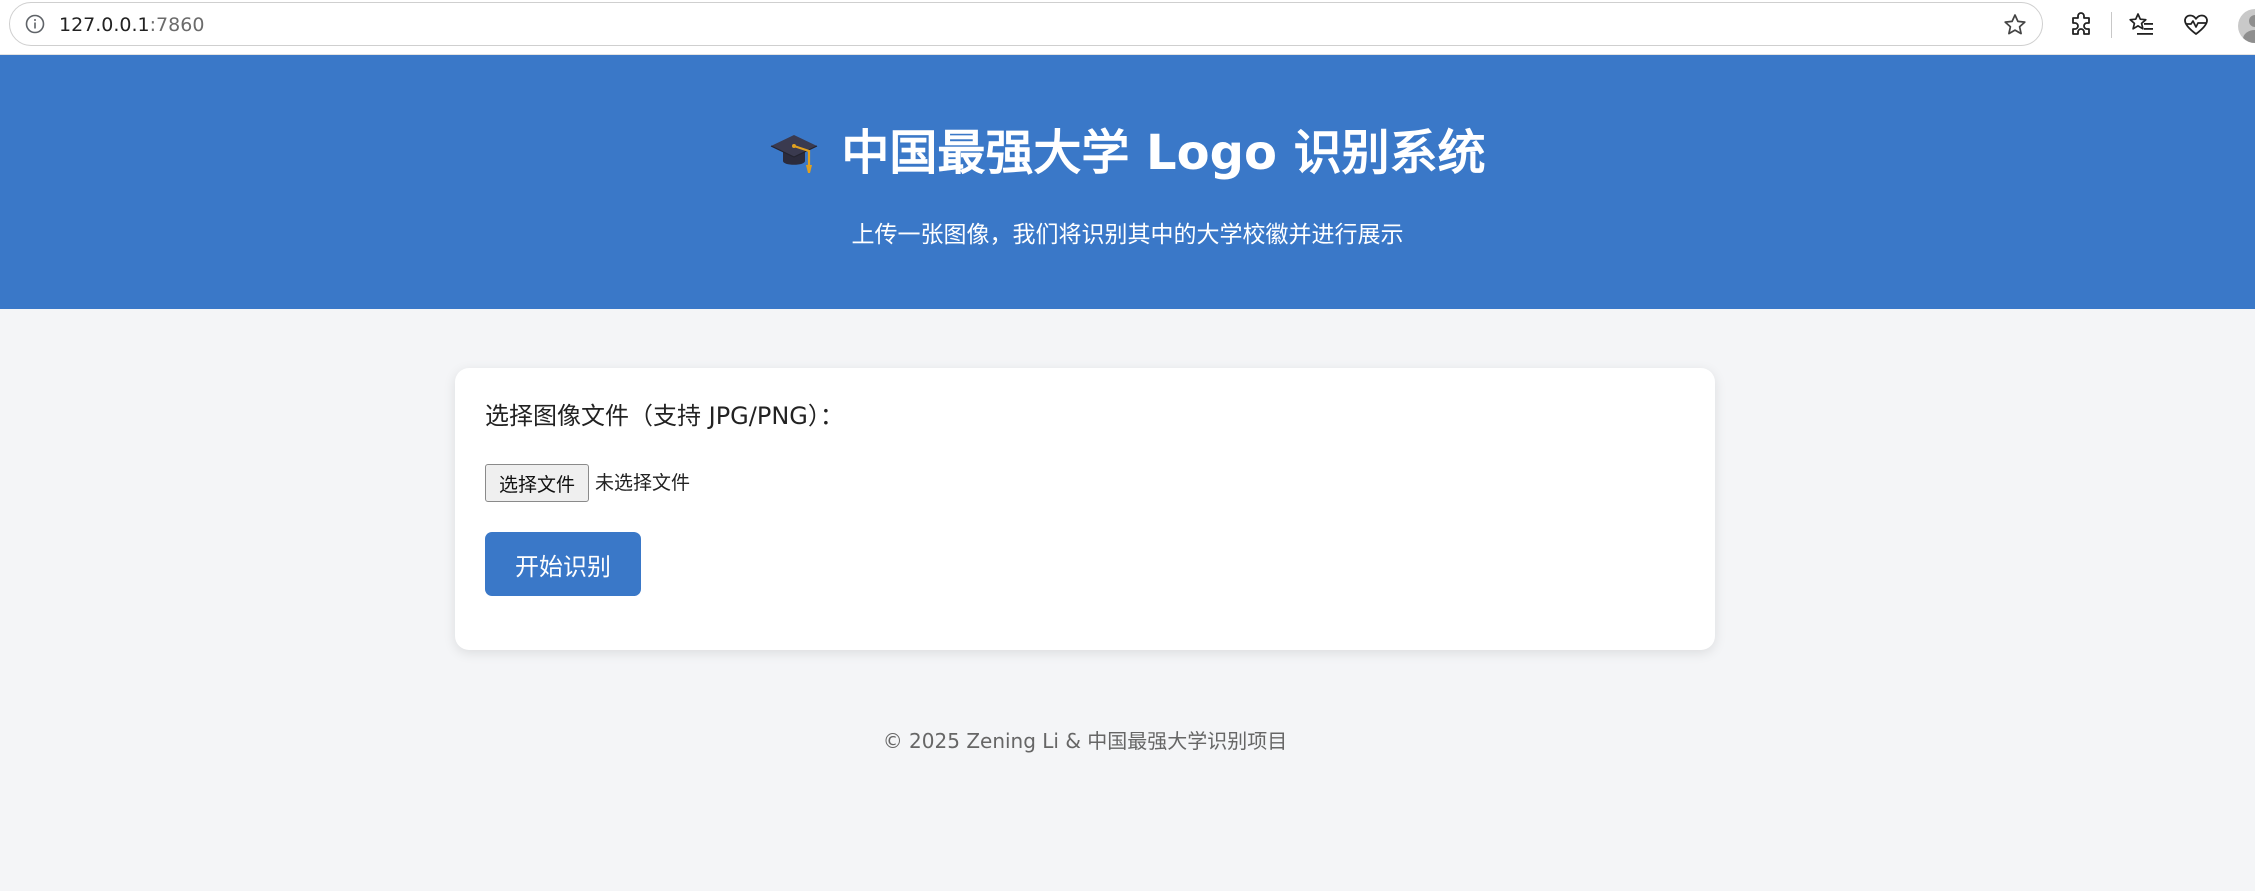 Image resolution: width=2255 pixels, height=891 pixels. What do you see at coordinates (177, 25) in the screenshot?
I see `url-port: :7860` at bounding box center [177, 25].